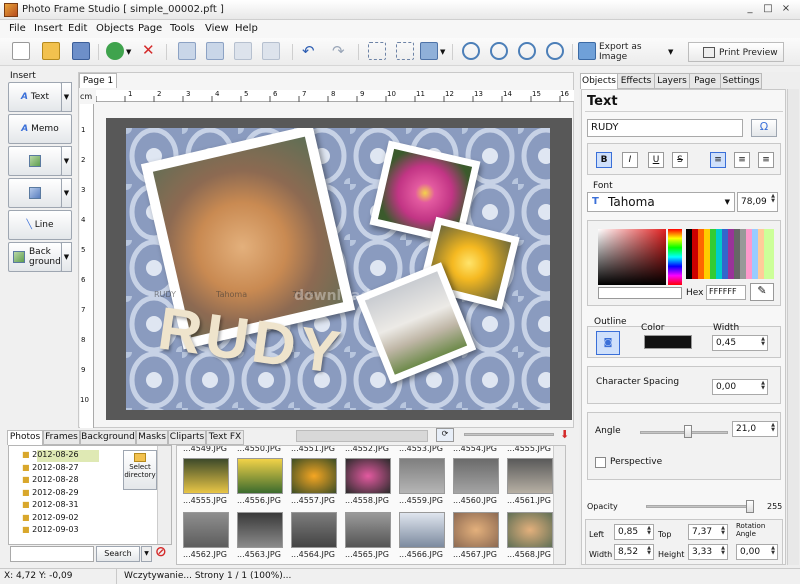 The image size is (800, 584). I want to click on menu-objects: Objects, so click(115, 28).